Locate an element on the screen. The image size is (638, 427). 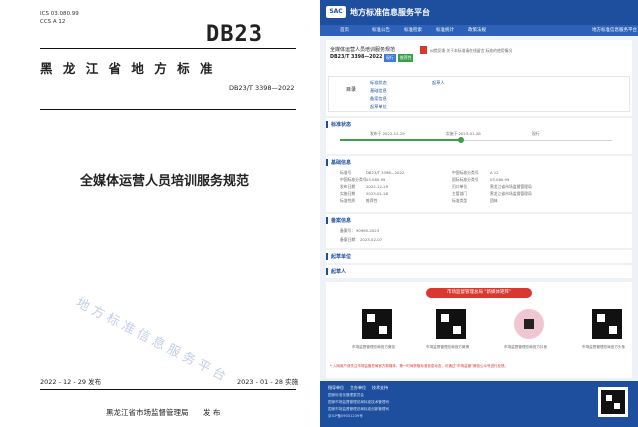
sac-logo: SAC is located at coordinates (336, 12).